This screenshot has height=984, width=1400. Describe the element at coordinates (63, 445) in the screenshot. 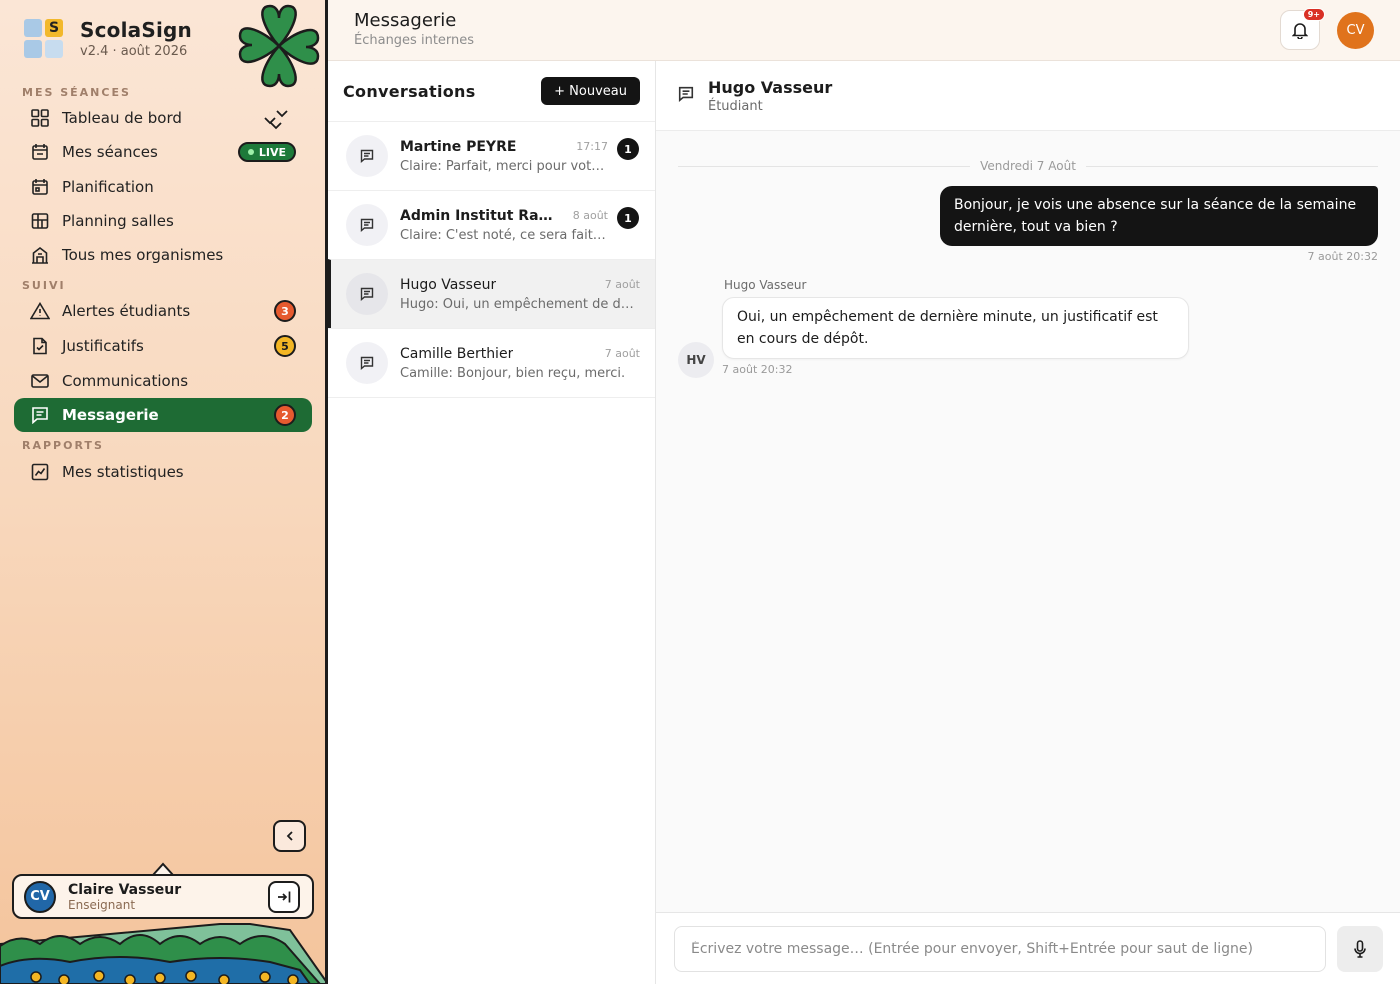

I see `section-title-rapports: RAPPORTS` at that location.